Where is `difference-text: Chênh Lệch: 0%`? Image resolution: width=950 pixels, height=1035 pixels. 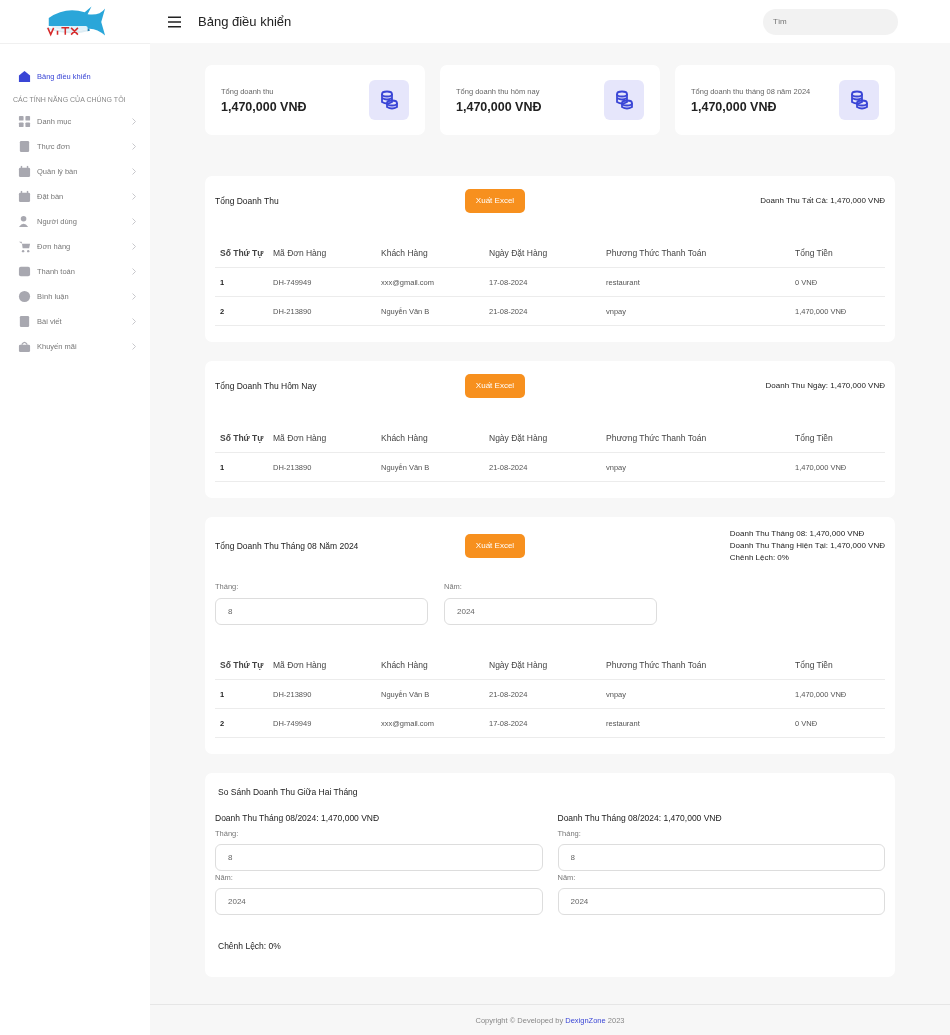 difference-text: Chênh Lệch: 0% is located at coordinates (250, 946).